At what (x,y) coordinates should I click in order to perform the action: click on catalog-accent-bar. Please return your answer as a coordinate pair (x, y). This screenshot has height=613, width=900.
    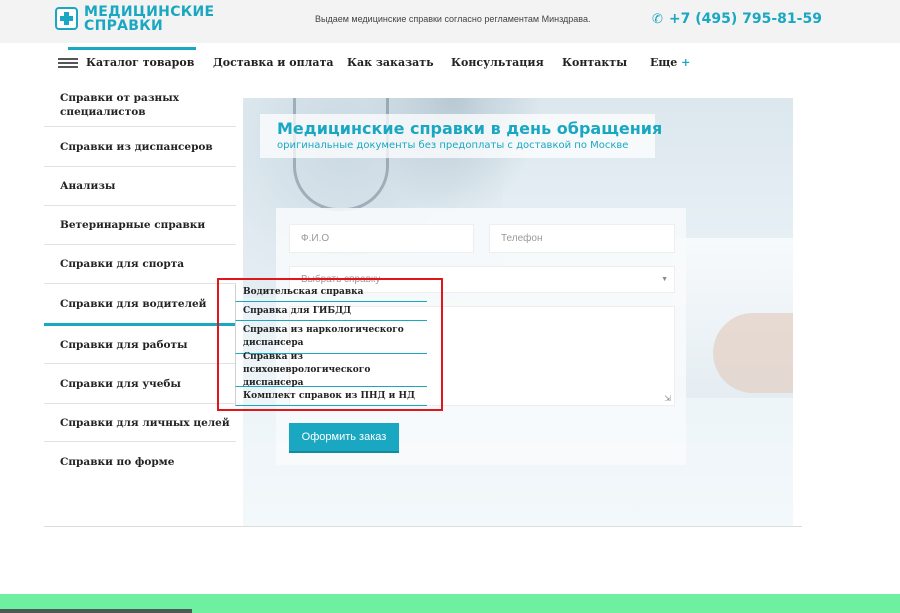
    Looking at the image, I should click on (132, 48).